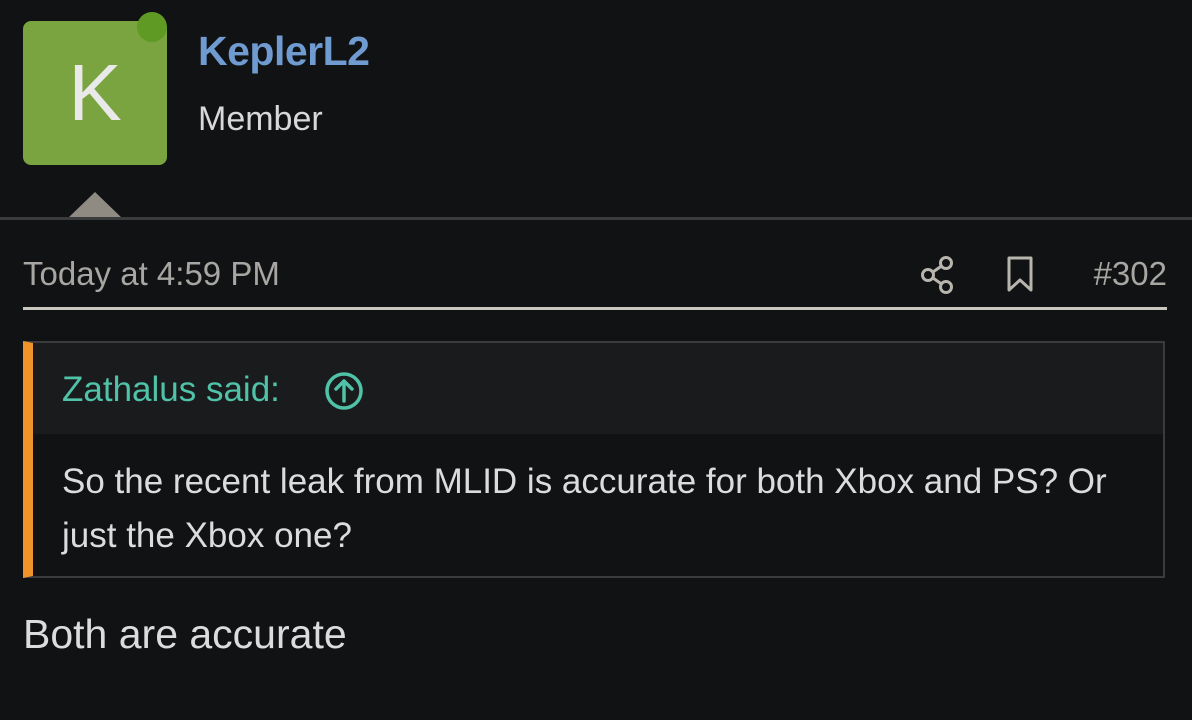  I want to click on bookmark-icon, so click(1020, 274).